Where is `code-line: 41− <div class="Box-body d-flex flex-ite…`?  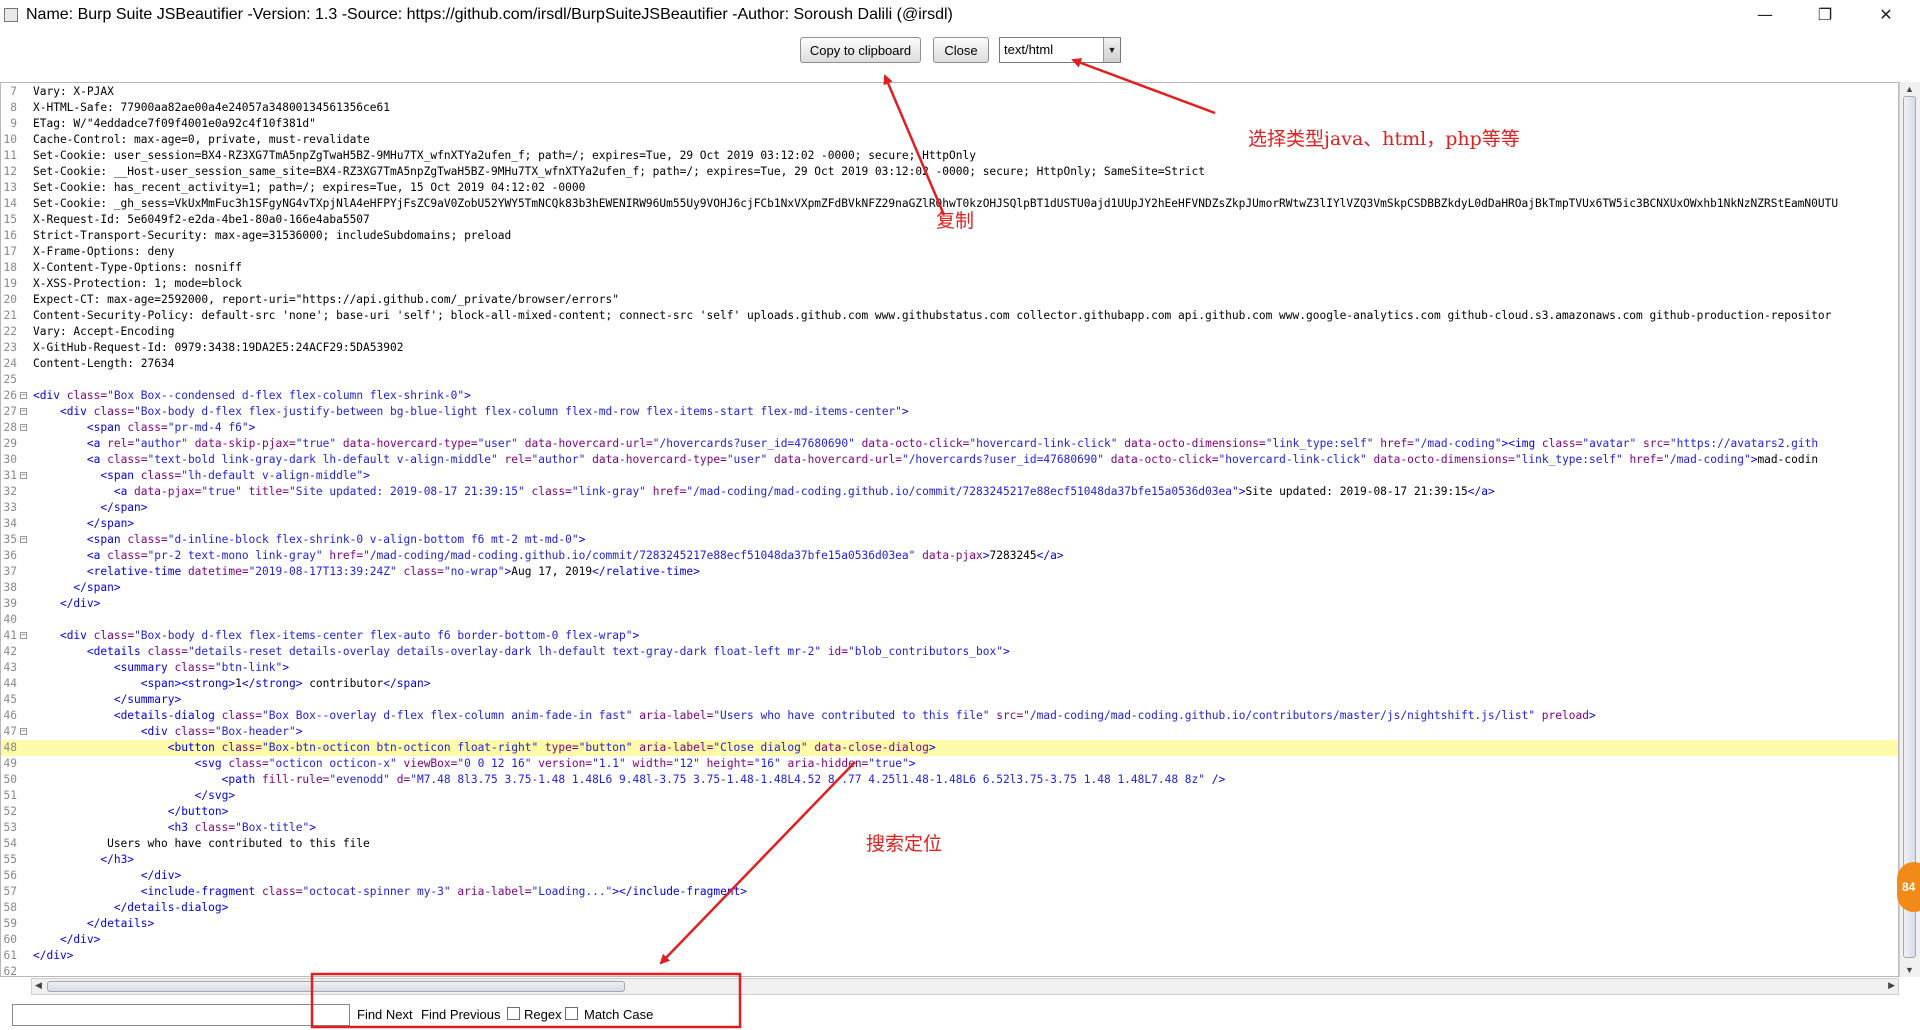 code-line: 41− <div class="Box-body d-flex flex-ite… is located at coordinates (949, 636).